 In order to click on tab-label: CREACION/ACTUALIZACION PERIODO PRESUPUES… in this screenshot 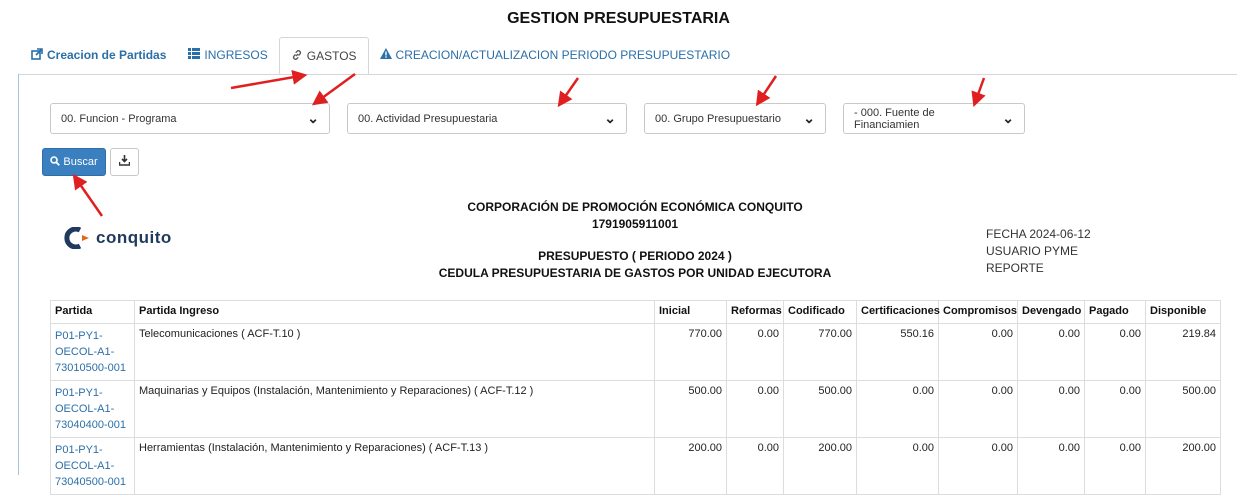, I will do `click(563, 55)`.